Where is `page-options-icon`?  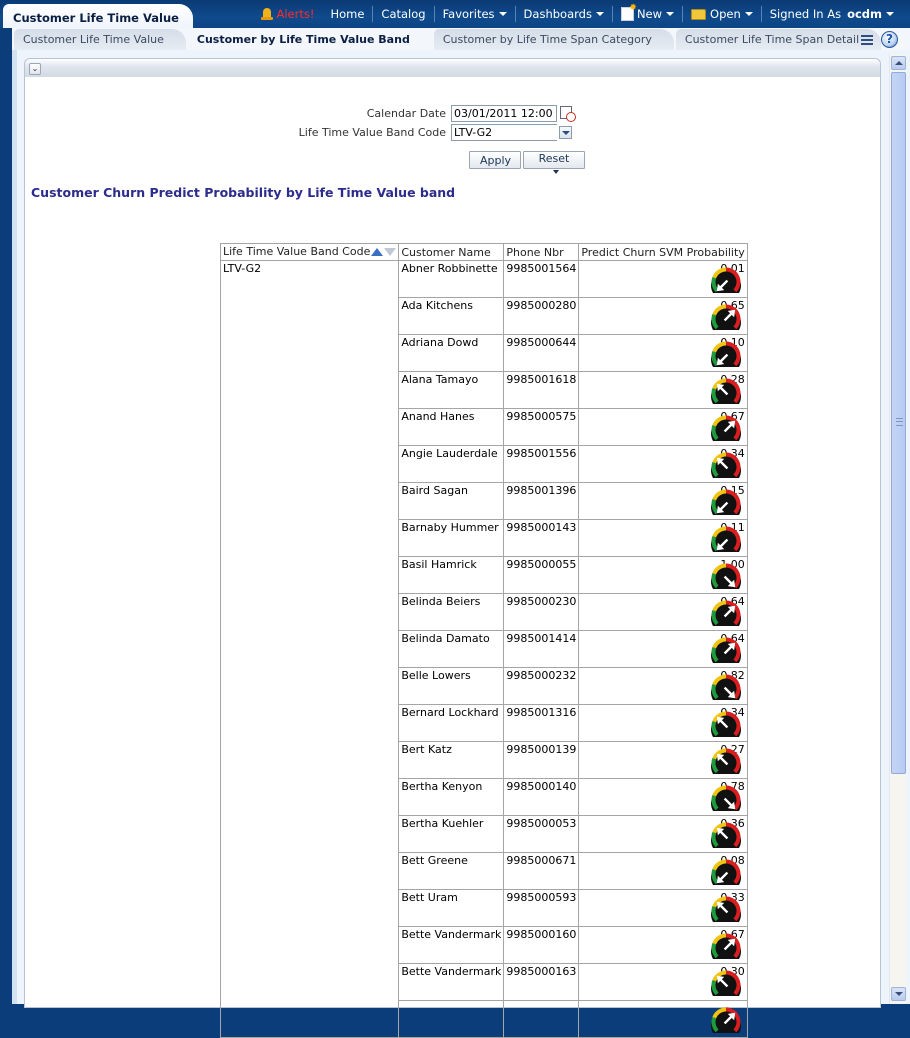
page-options-icon is located at coordinates (867, 39).